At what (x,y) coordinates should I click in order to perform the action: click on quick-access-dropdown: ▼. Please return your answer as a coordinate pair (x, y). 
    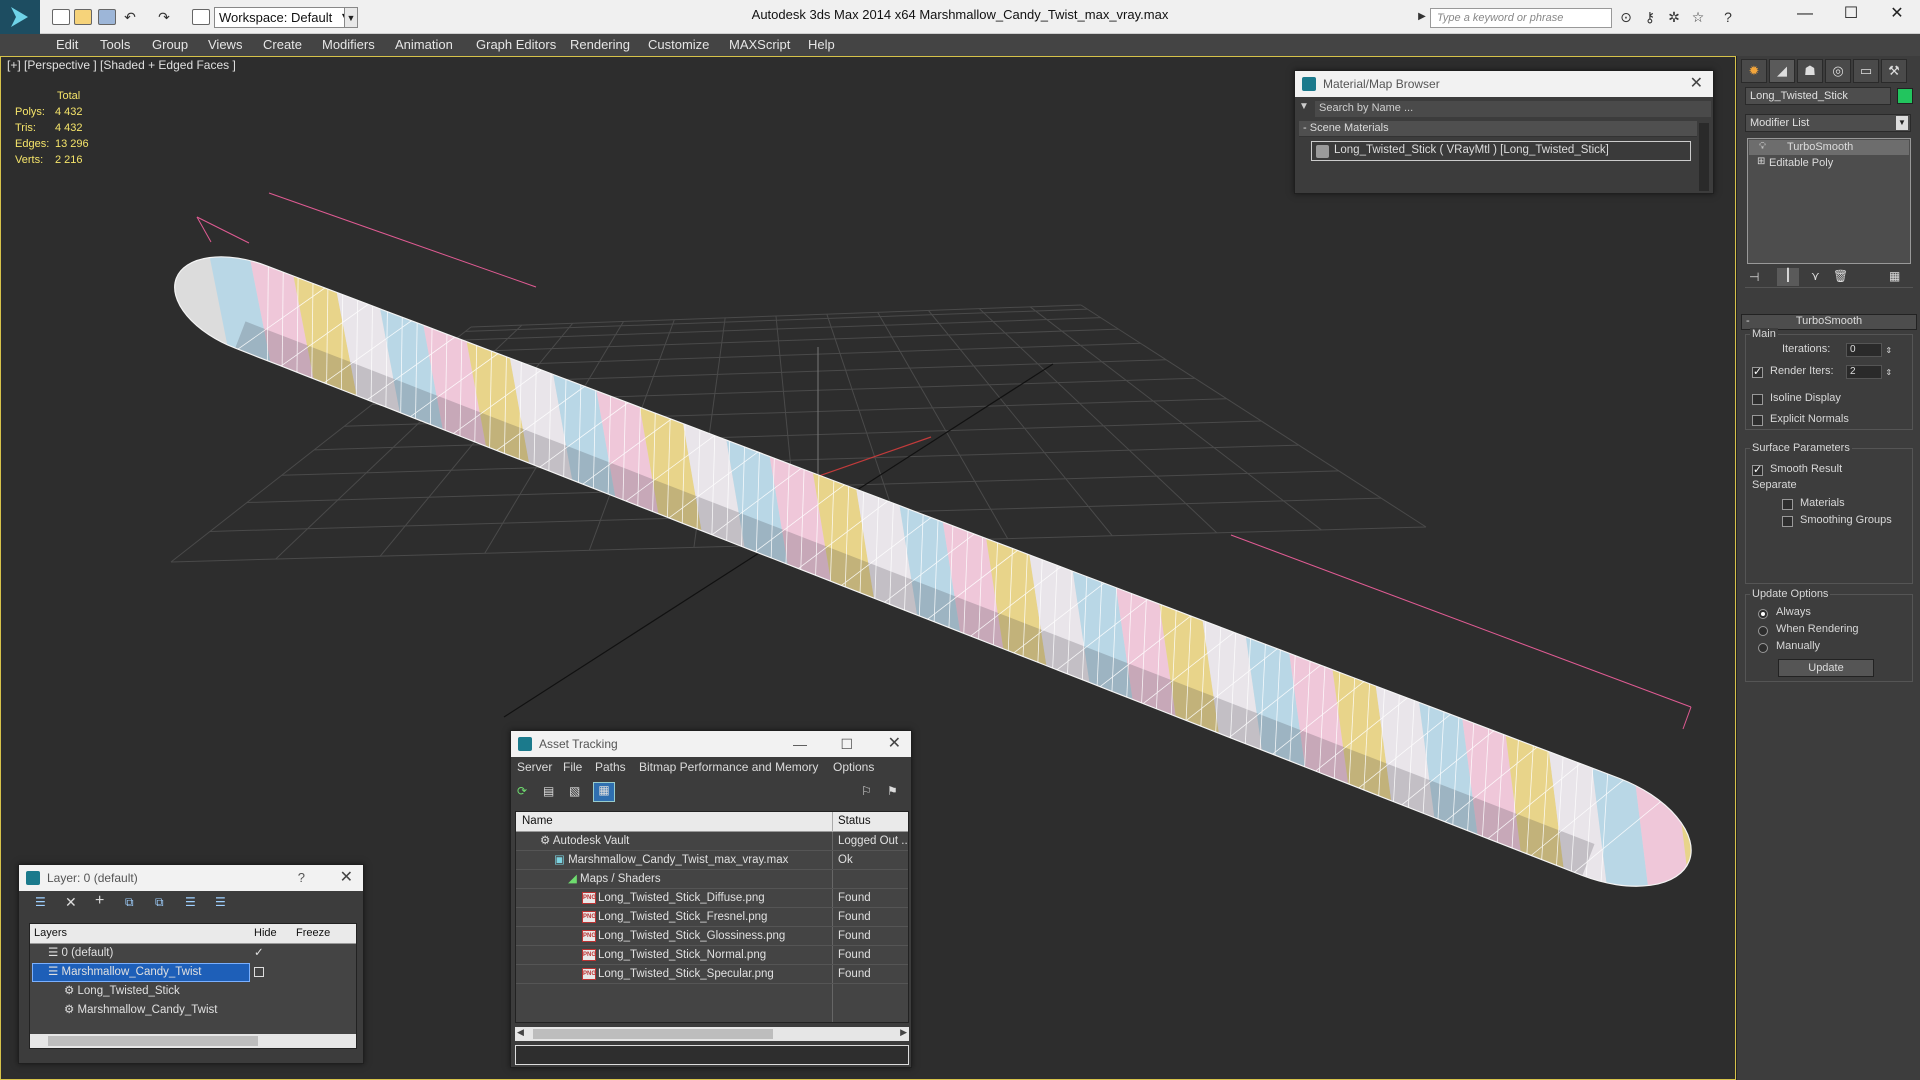
    Looking at the image, I should click on (351, 17).